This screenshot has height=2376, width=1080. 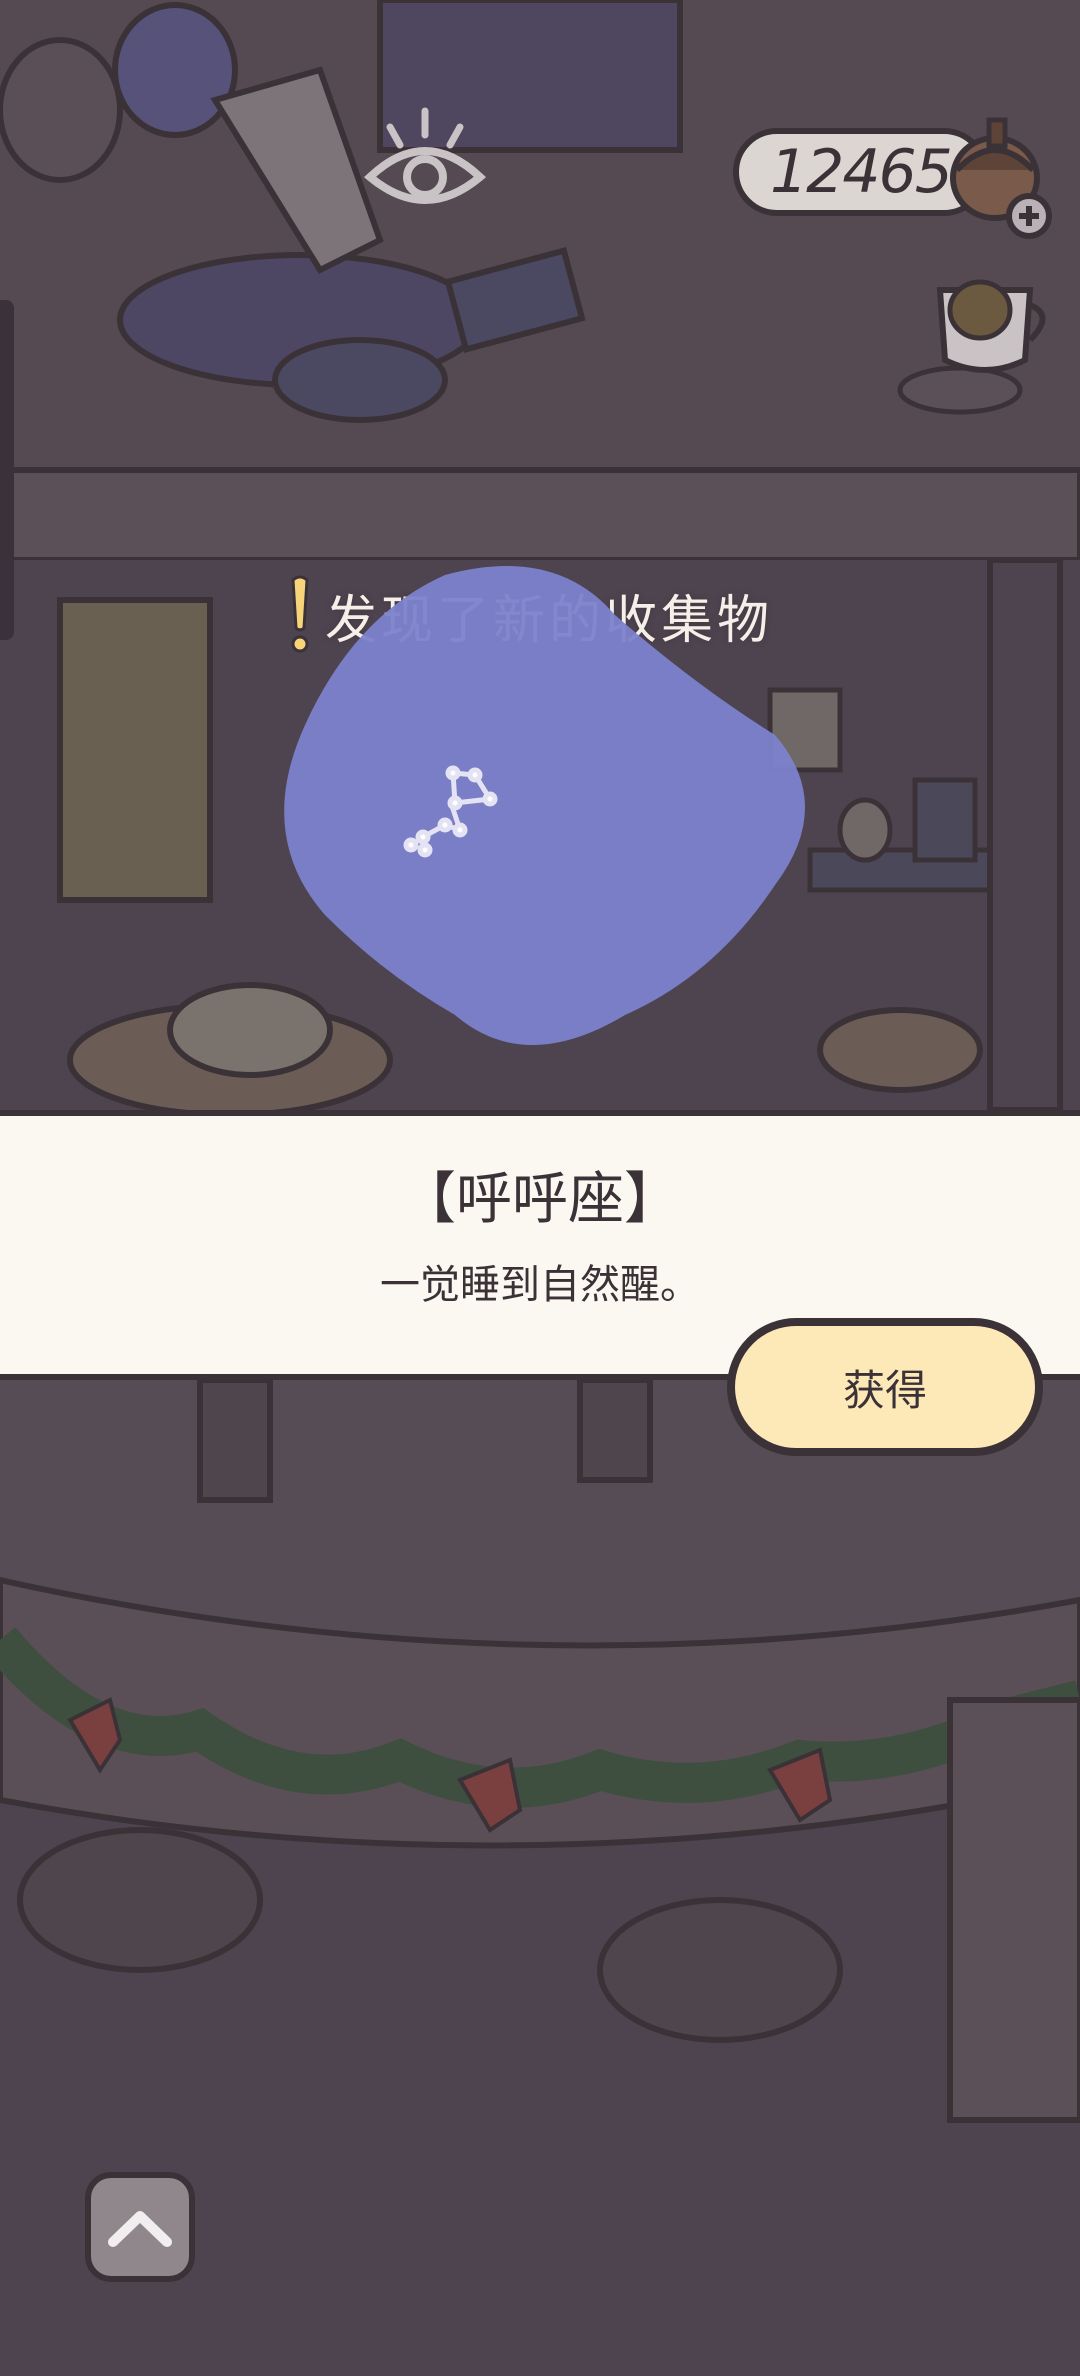 I want to click on teacup-icon, so click(x=980, y=330).